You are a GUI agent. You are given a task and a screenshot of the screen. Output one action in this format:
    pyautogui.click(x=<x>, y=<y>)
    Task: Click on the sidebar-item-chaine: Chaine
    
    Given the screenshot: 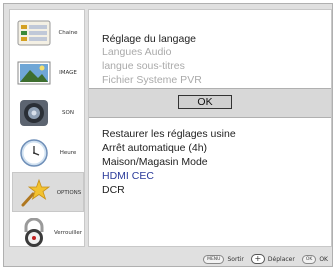 What is the action you would take?
    pyautogui.click(x=48, y=33)
    